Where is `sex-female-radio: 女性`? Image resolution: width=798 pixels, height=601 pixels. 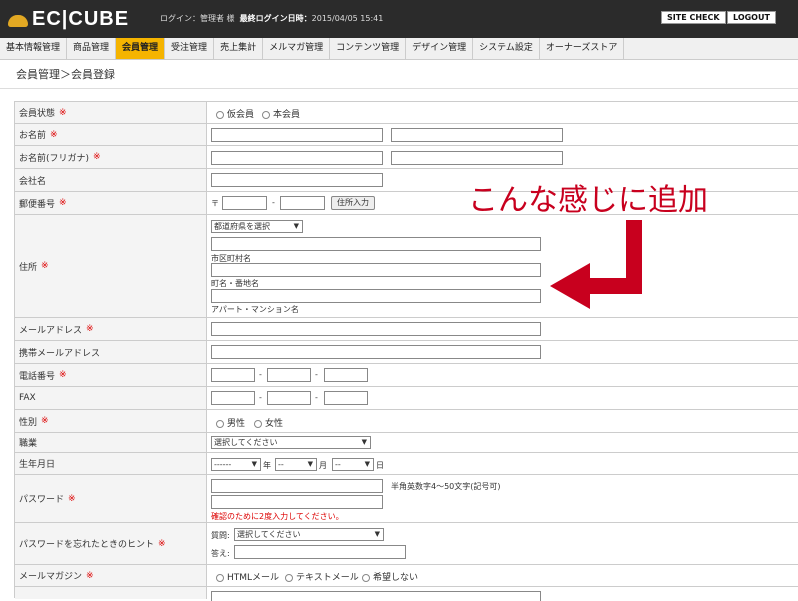
sex-female-radio: 女性 is located at coordinates (268, 422).